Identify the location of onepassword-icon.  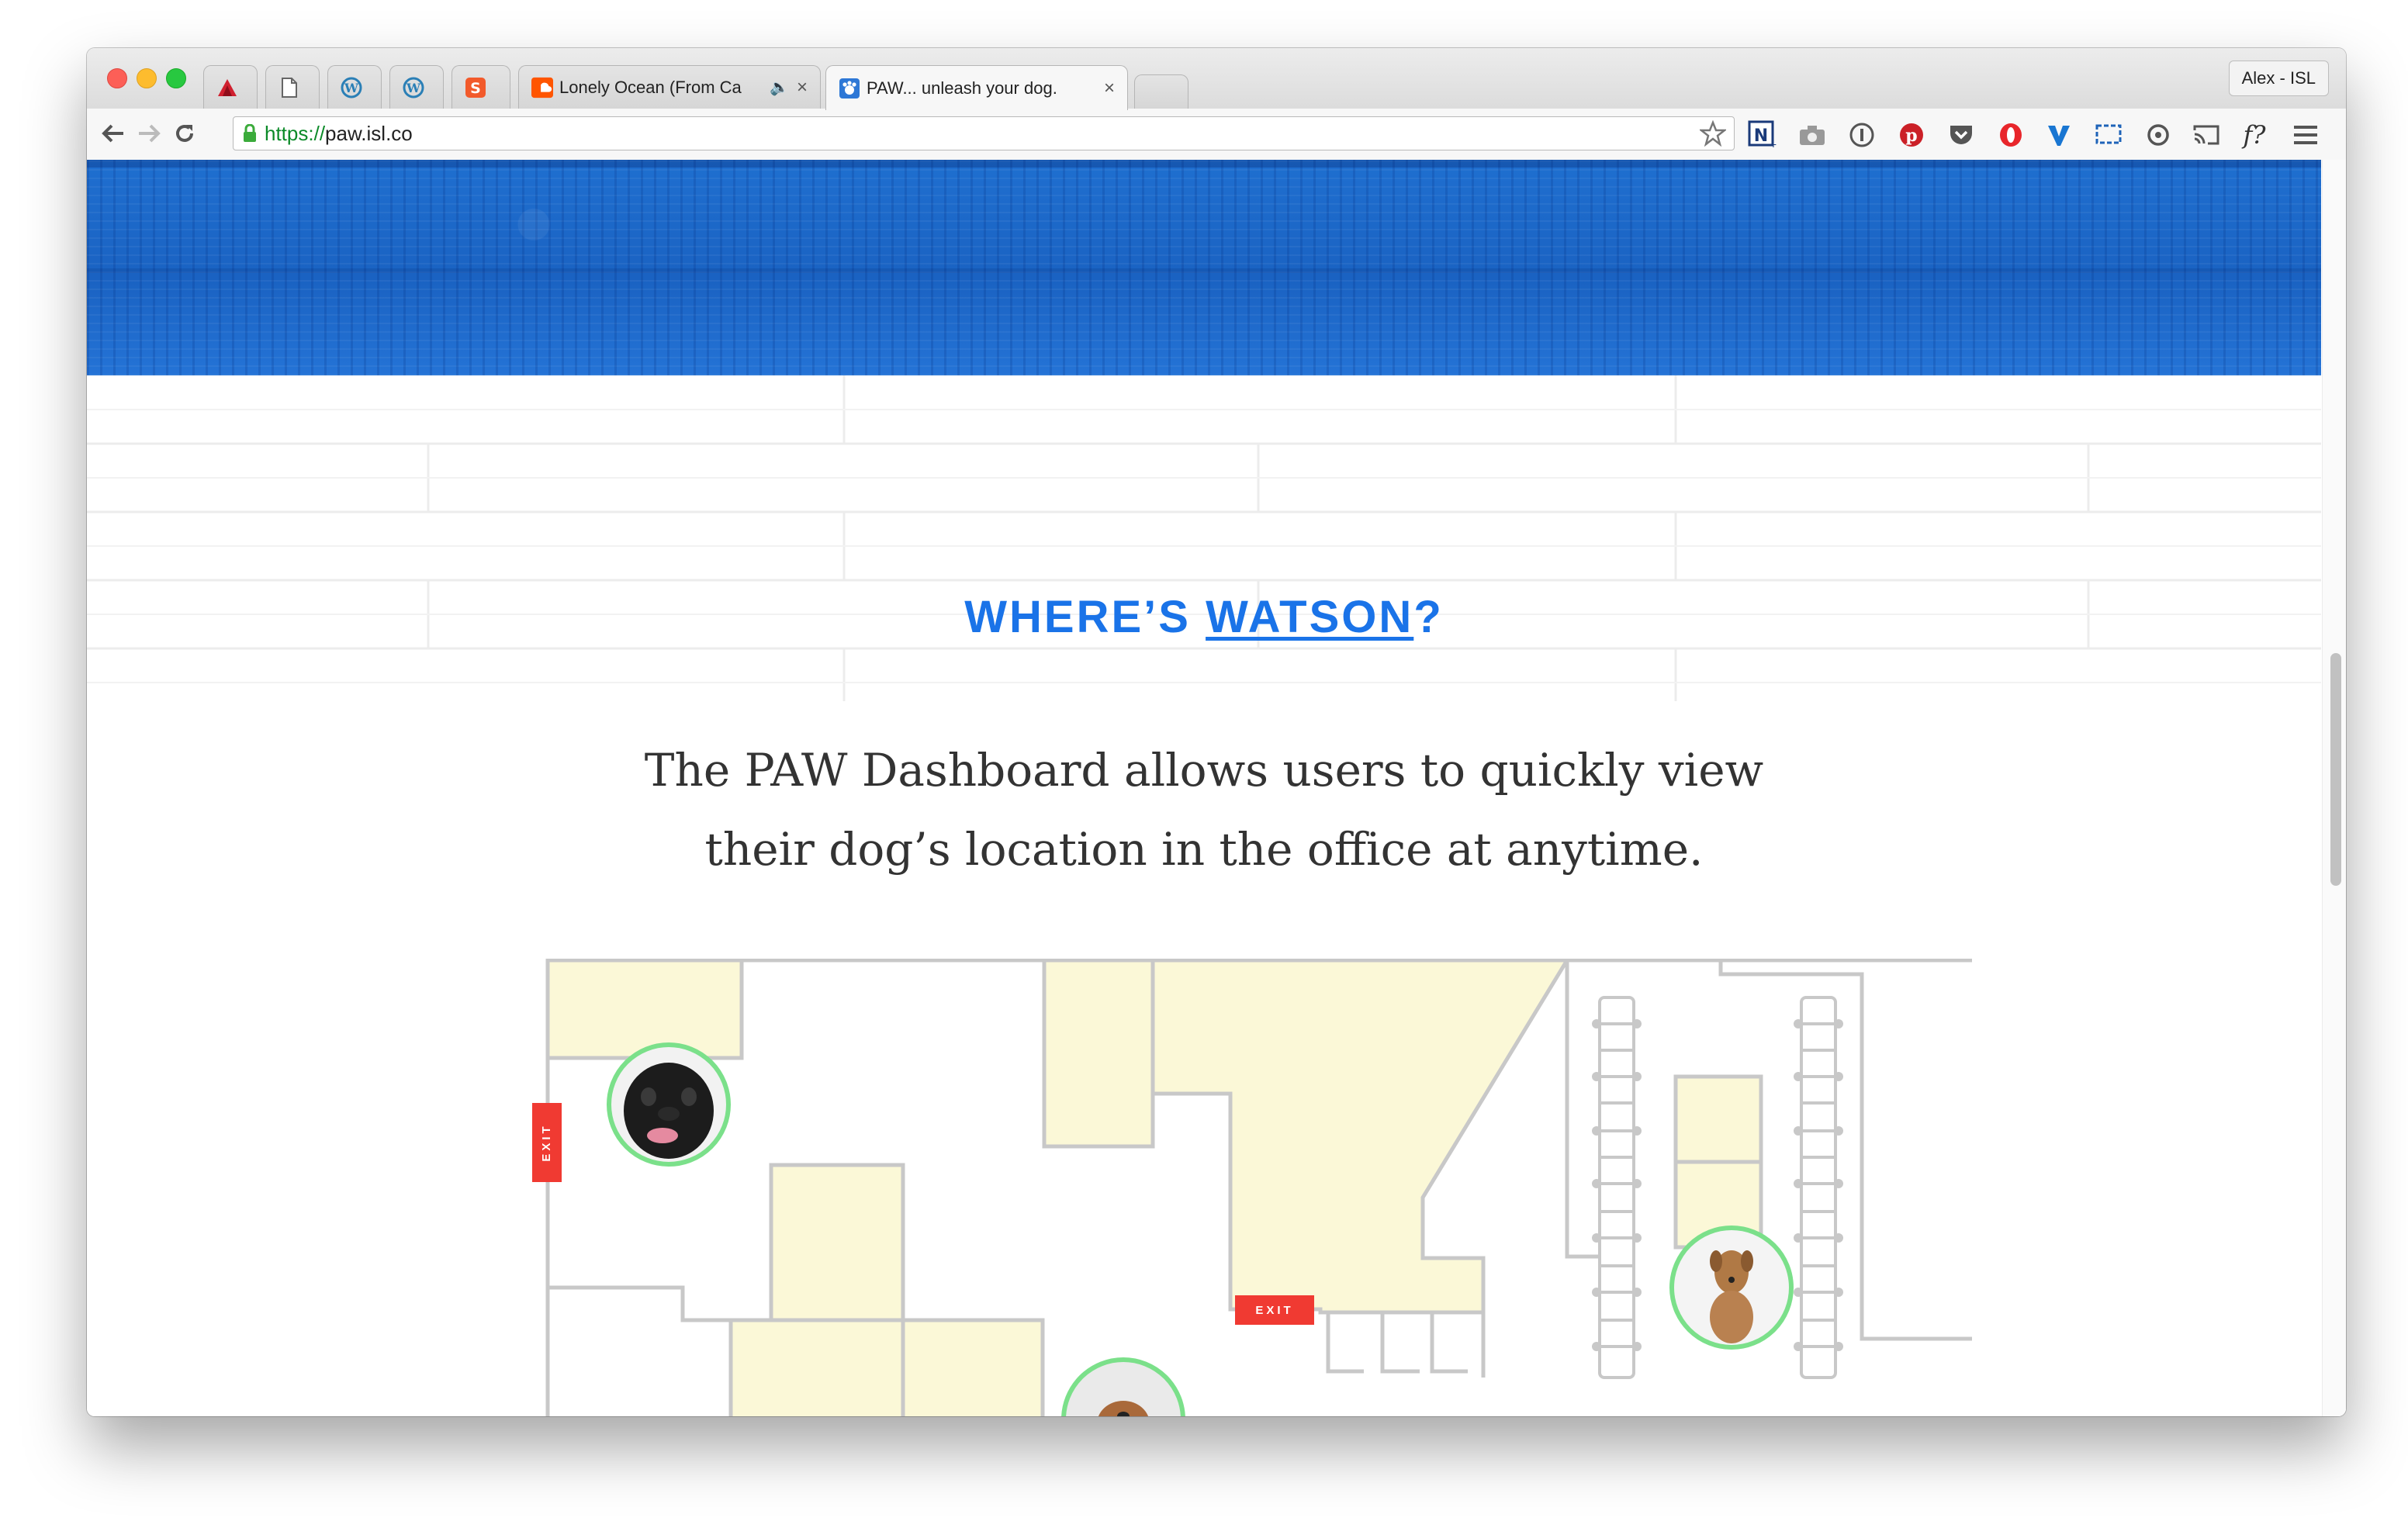
(1862, 134).